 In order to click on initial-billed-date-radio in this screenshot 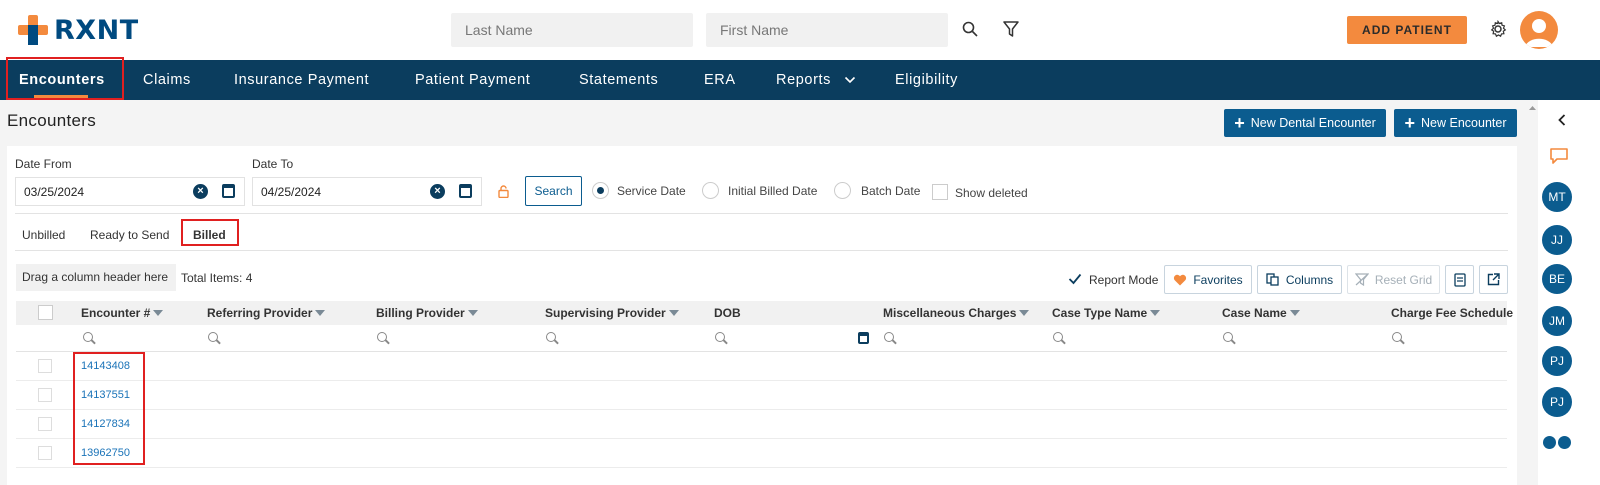, I will do `click(710, 190)`.